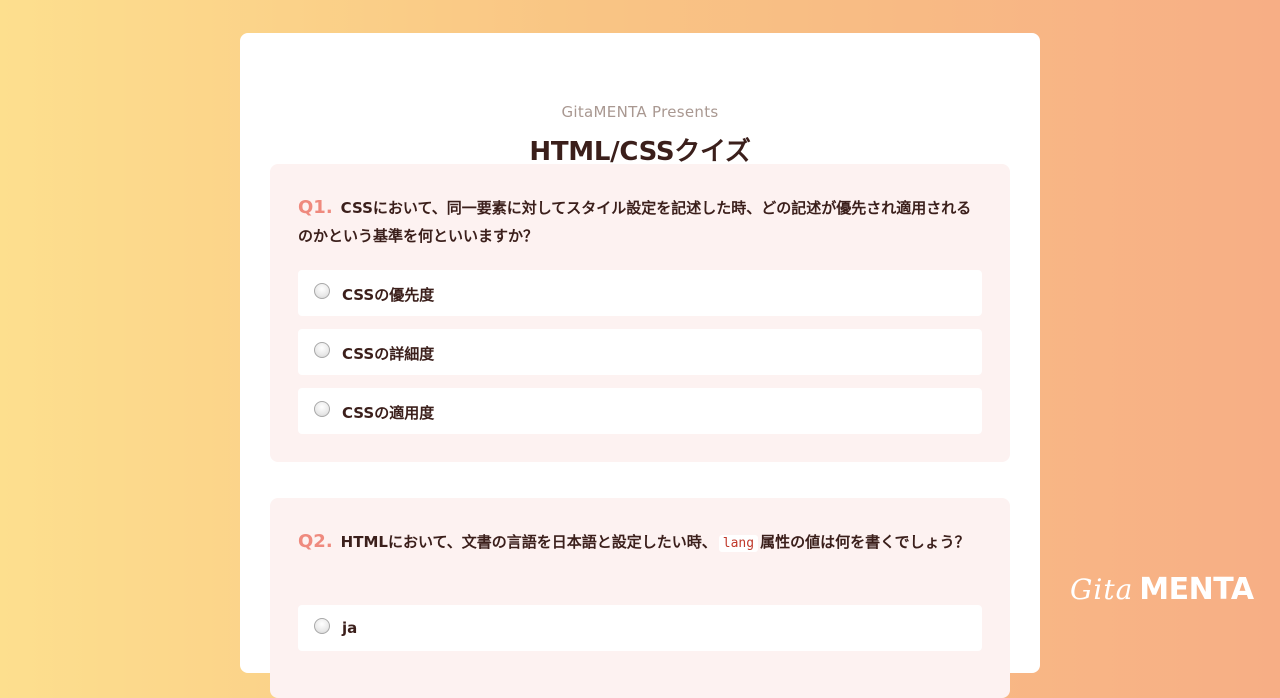 This screenshot has height=698, width=1280. Describe the element at coordinates (640, 293) in the screenshot. I see `option-1: CSSの優先度` at that location.